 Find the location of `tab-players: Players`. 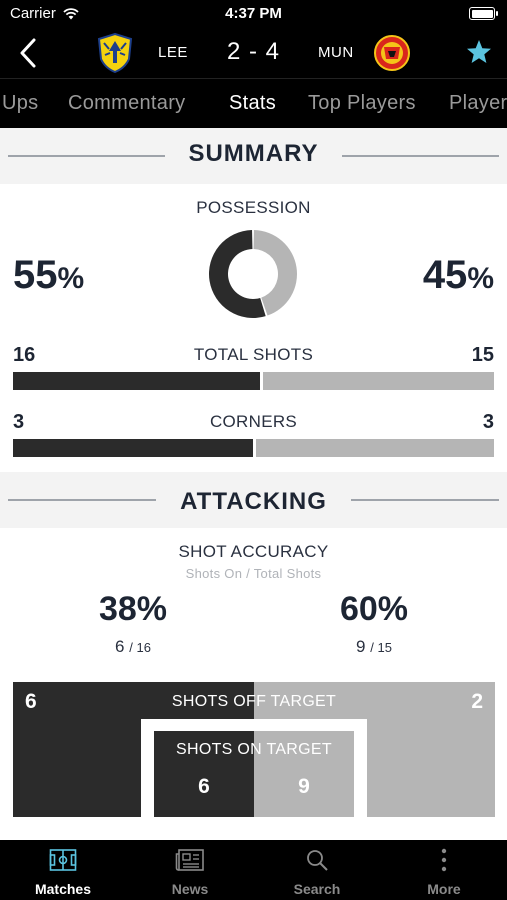

tab-players: Players is located at coordinates (478, 103).